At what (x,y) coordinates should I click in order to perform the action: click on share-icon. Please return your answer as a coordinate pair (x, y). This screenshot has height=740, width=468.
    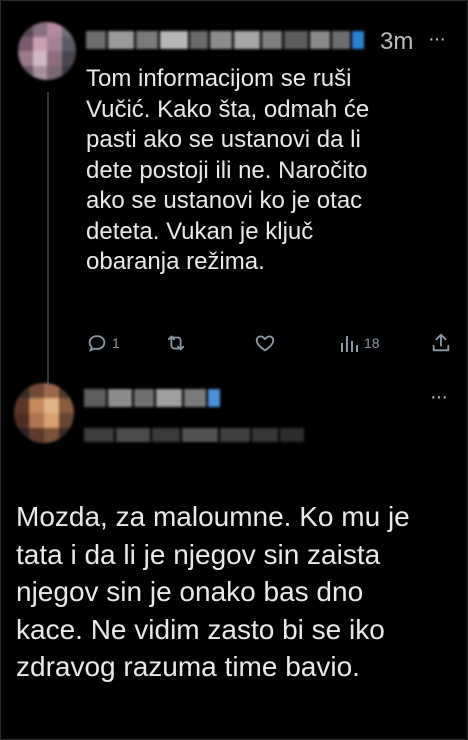
    Looking at the image, I should click on (441, 343).